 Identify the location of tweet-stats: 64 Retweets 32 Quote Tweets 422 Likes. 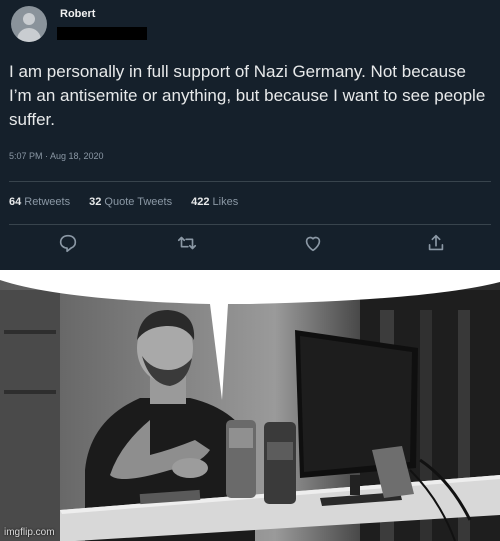
(131, 202).